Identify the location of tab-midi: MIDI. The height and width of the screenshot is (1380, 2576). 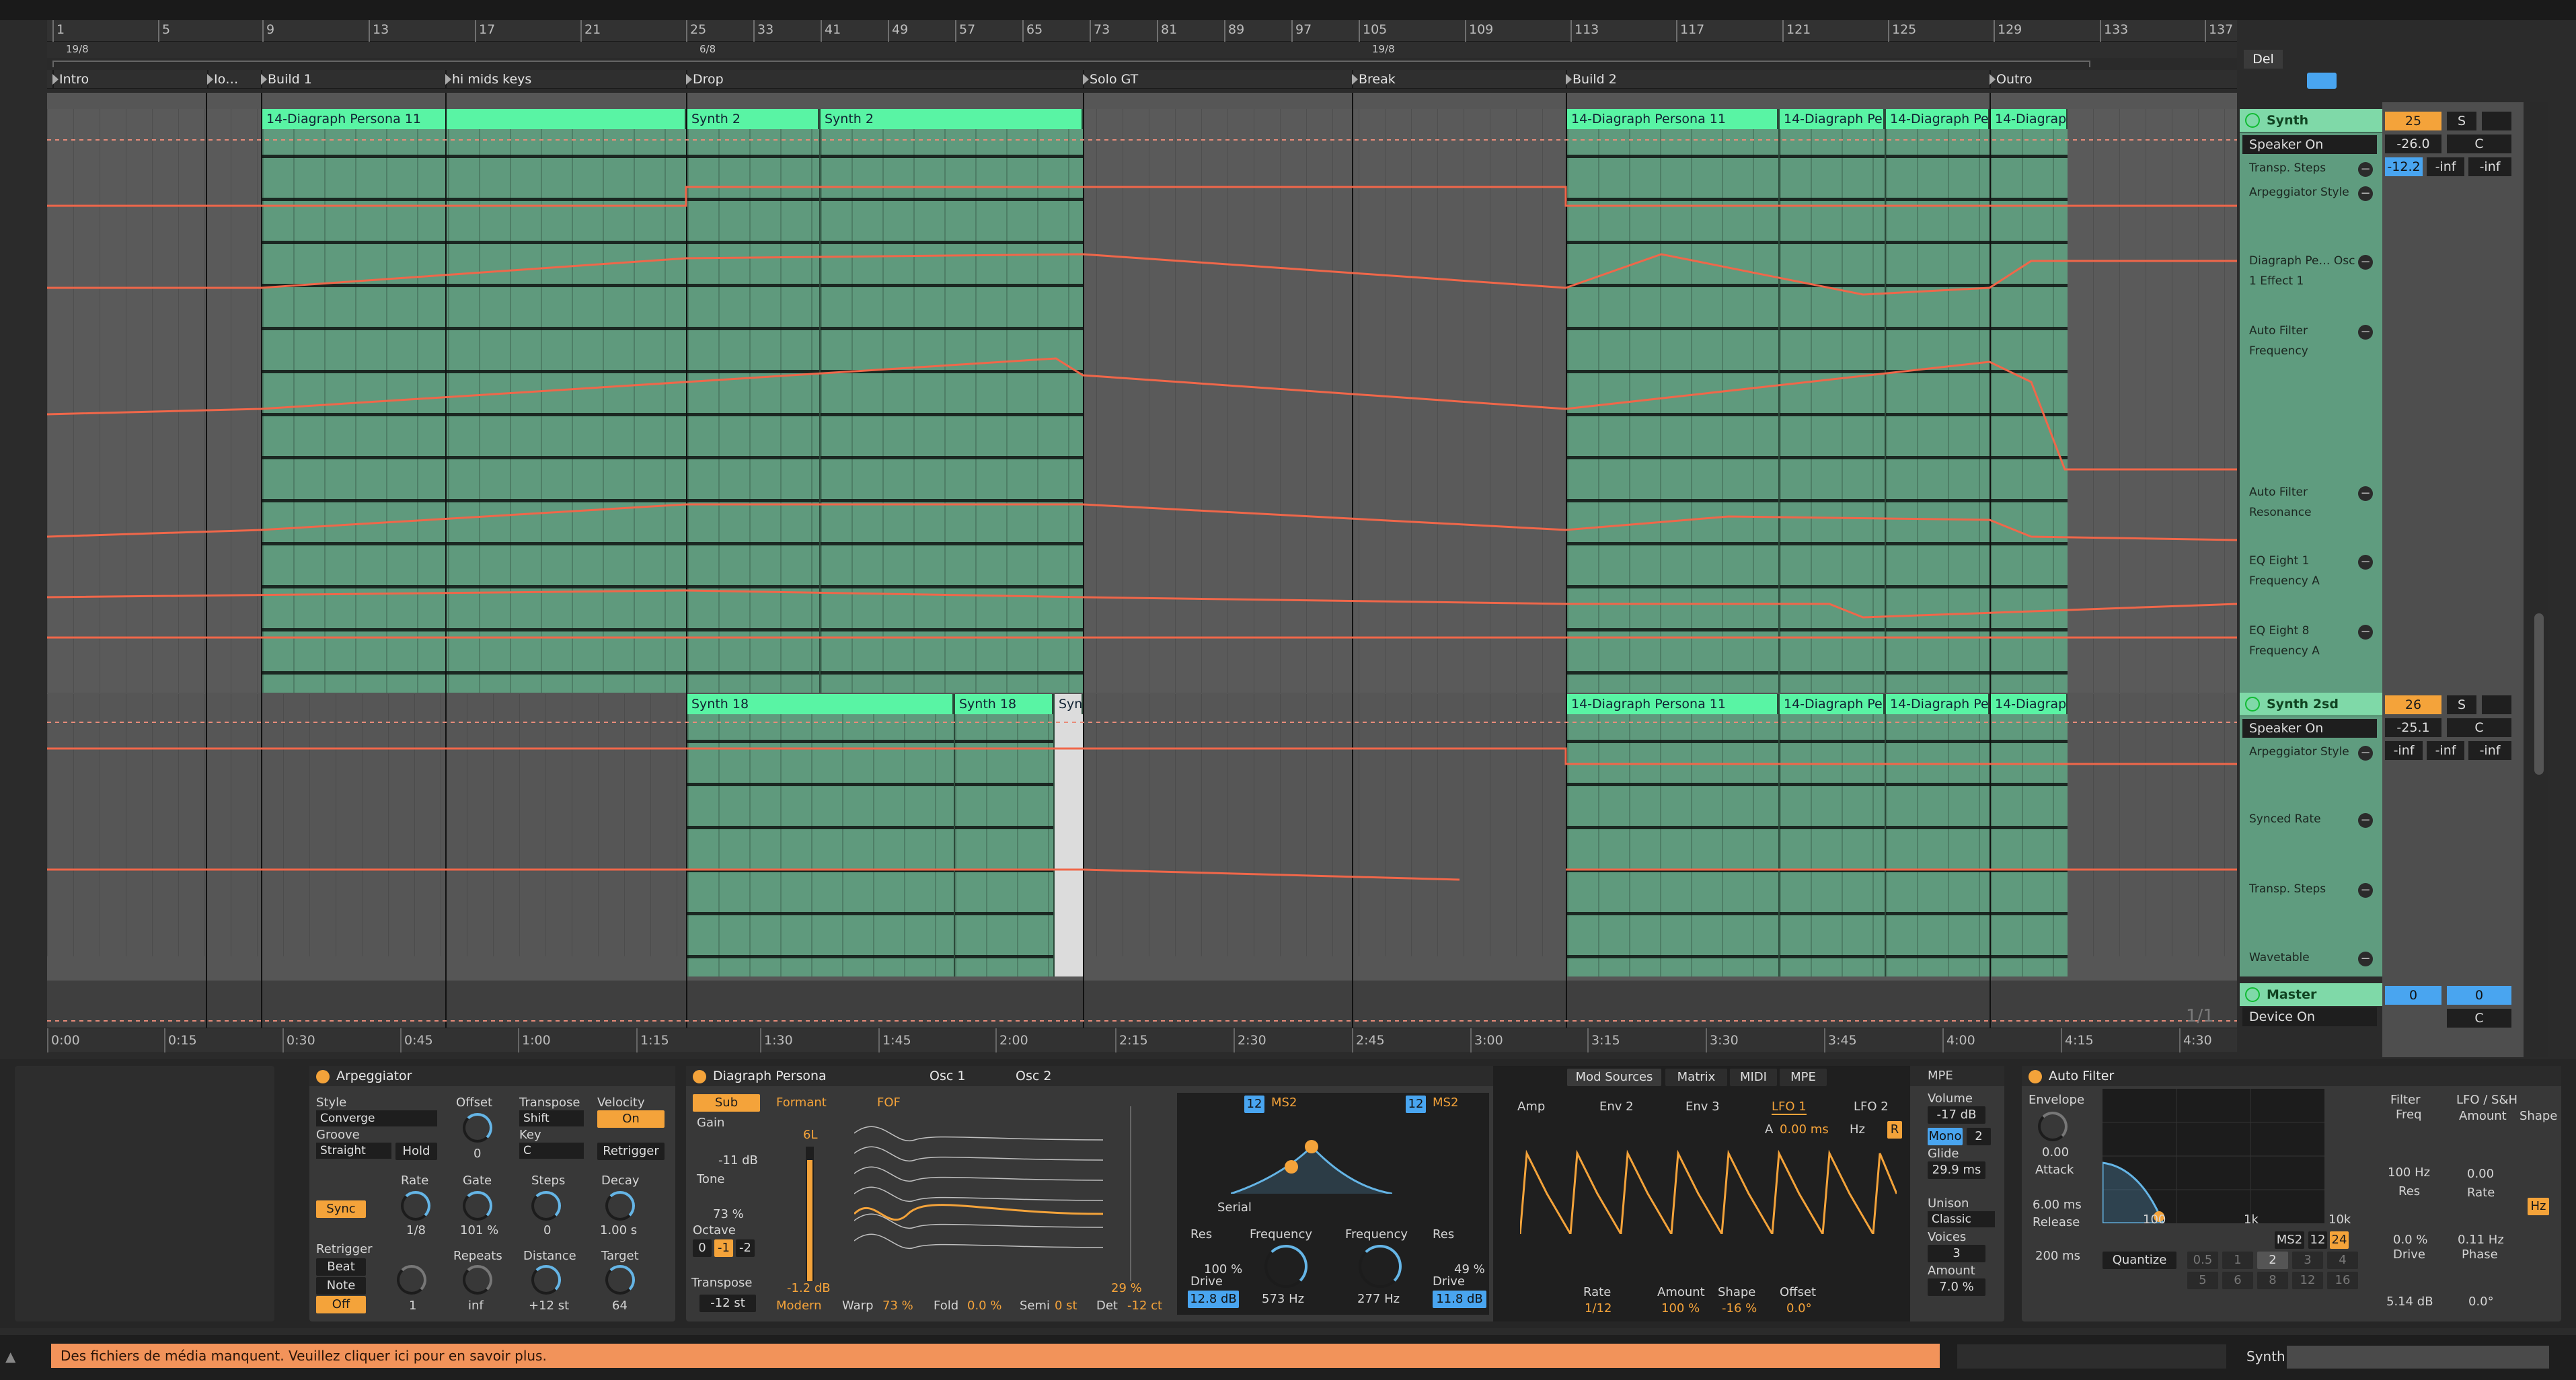
(1753, 1078).